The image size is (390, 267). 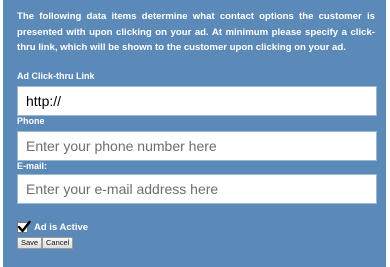 I want to click on click-thru-link-label: Ad Click-thru Link, so click(x=56, y=76).